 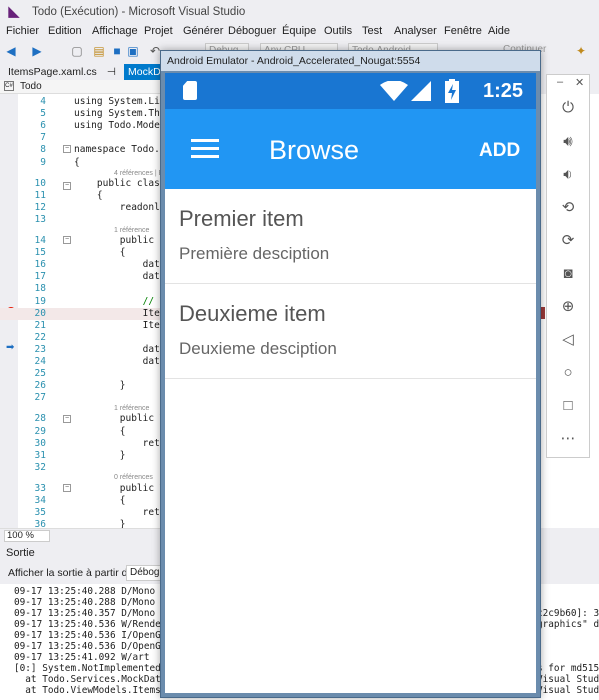 What do you see at coordinates (31, 86) in the screenshot?
I see `navbar-project: Todo` at bounding box center [31, 86].